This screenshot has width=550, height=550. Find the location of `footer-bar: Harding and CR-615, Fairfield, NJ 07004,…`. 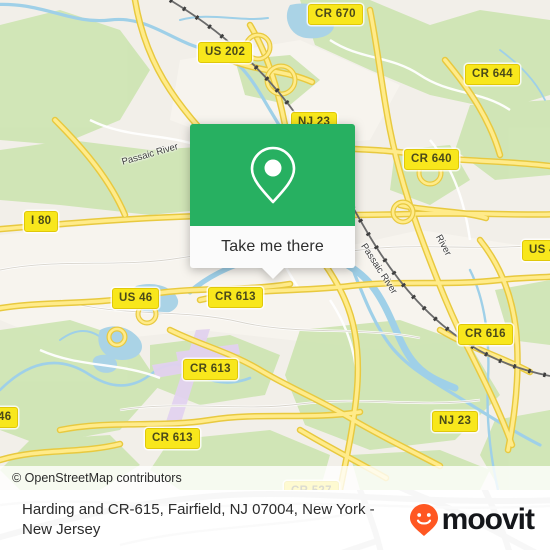

footer-bar: Harding and CR-615, Fairfield, NJ 07004,… is located at coordinates (275, 520).